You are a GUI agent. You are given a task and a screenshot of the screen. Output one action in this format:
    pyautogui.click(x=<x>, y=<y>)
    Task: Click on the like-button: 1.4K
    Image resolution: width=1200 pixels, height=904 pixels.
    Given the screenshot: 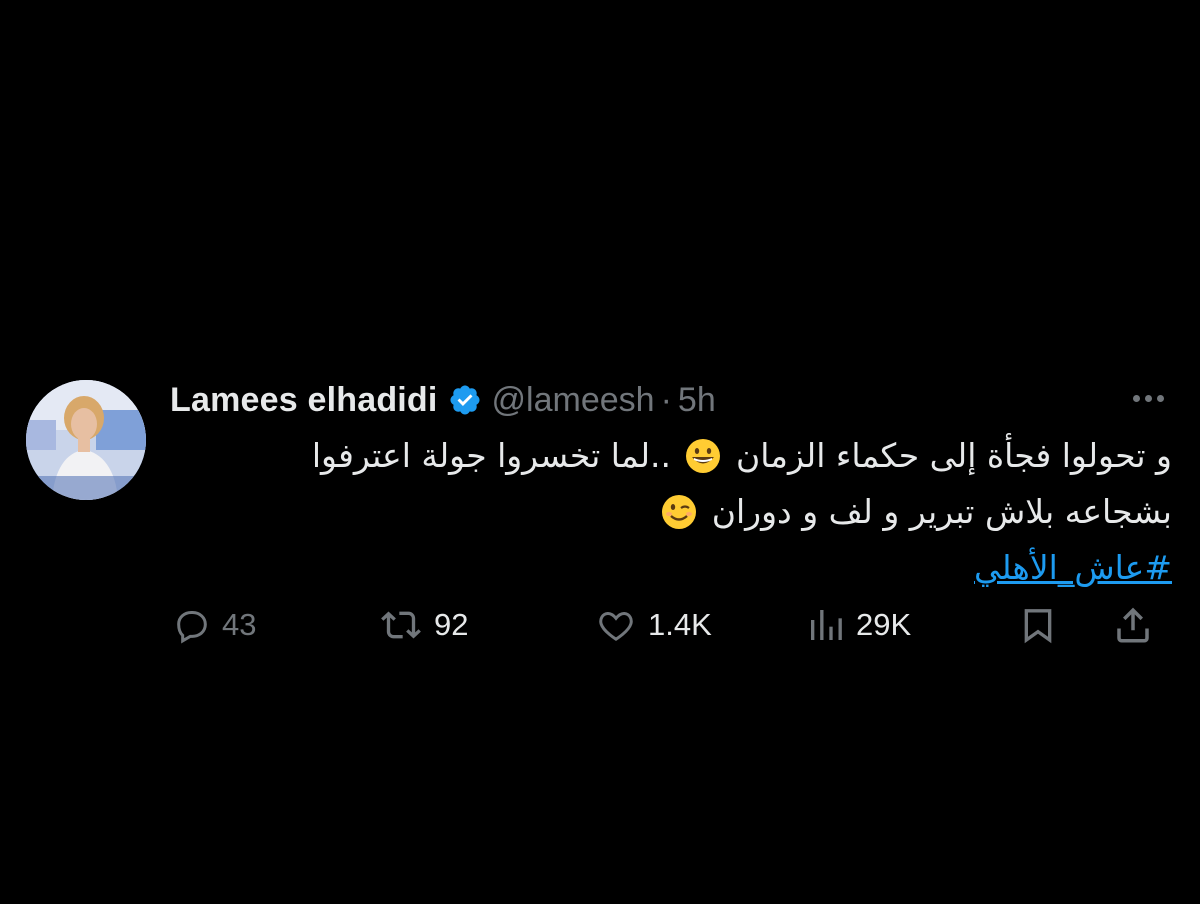 What is the action you would take?
    pyautogui.click(x=653, y=625)
    